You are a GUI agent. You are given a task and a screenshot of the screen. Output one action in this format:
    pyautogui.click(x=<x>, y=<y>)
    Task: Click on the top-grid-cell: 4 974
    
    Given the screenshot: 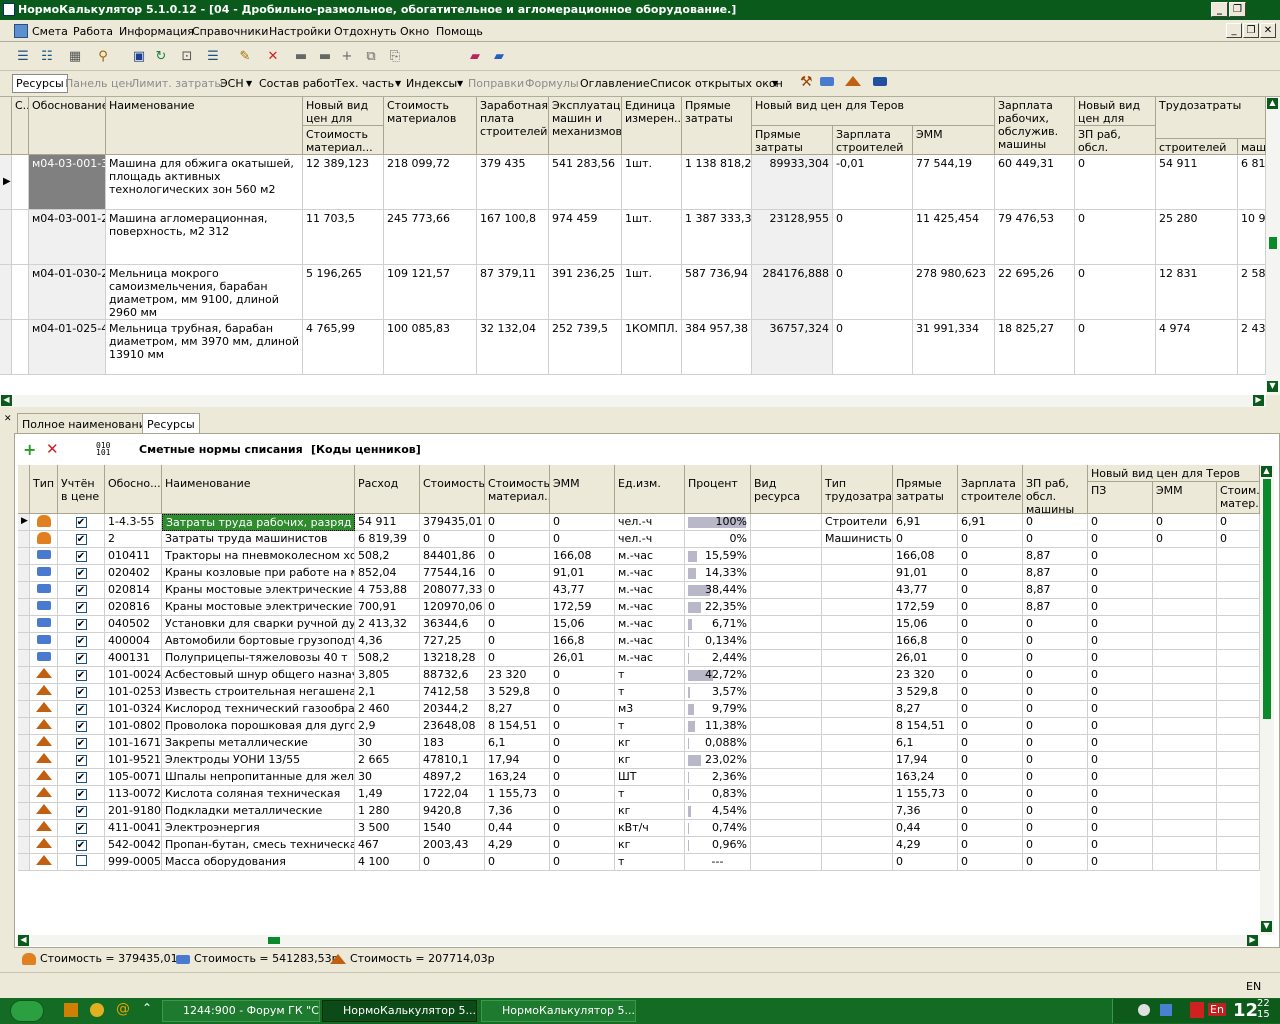 What is the action you would take?
    pyautogui.click(x=1197, y=347)
    